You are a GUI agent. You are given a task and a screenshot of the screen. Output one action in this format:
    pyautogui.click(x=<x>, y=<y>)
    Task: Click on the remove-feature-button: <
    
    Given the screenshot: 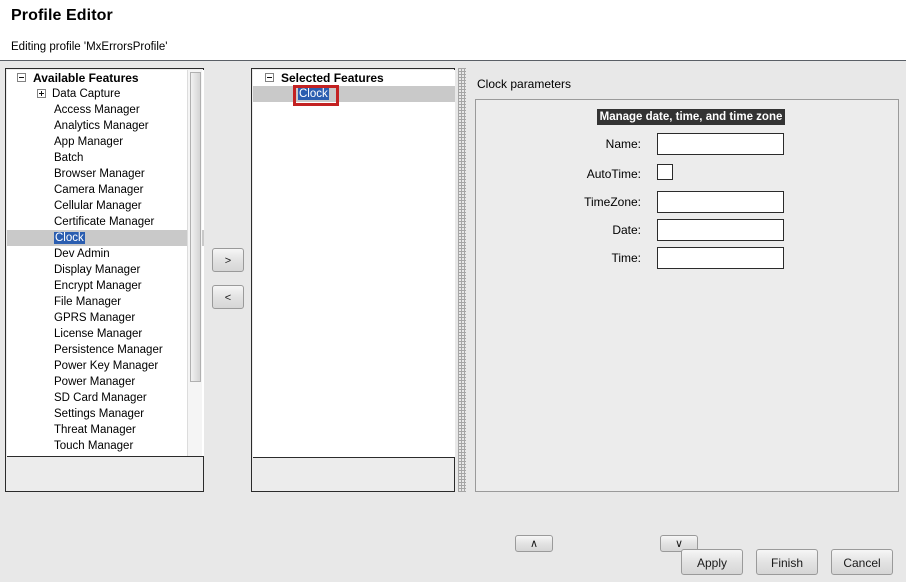 What is the action you would take?
    pyautogui.click(x=228, y=297)
    